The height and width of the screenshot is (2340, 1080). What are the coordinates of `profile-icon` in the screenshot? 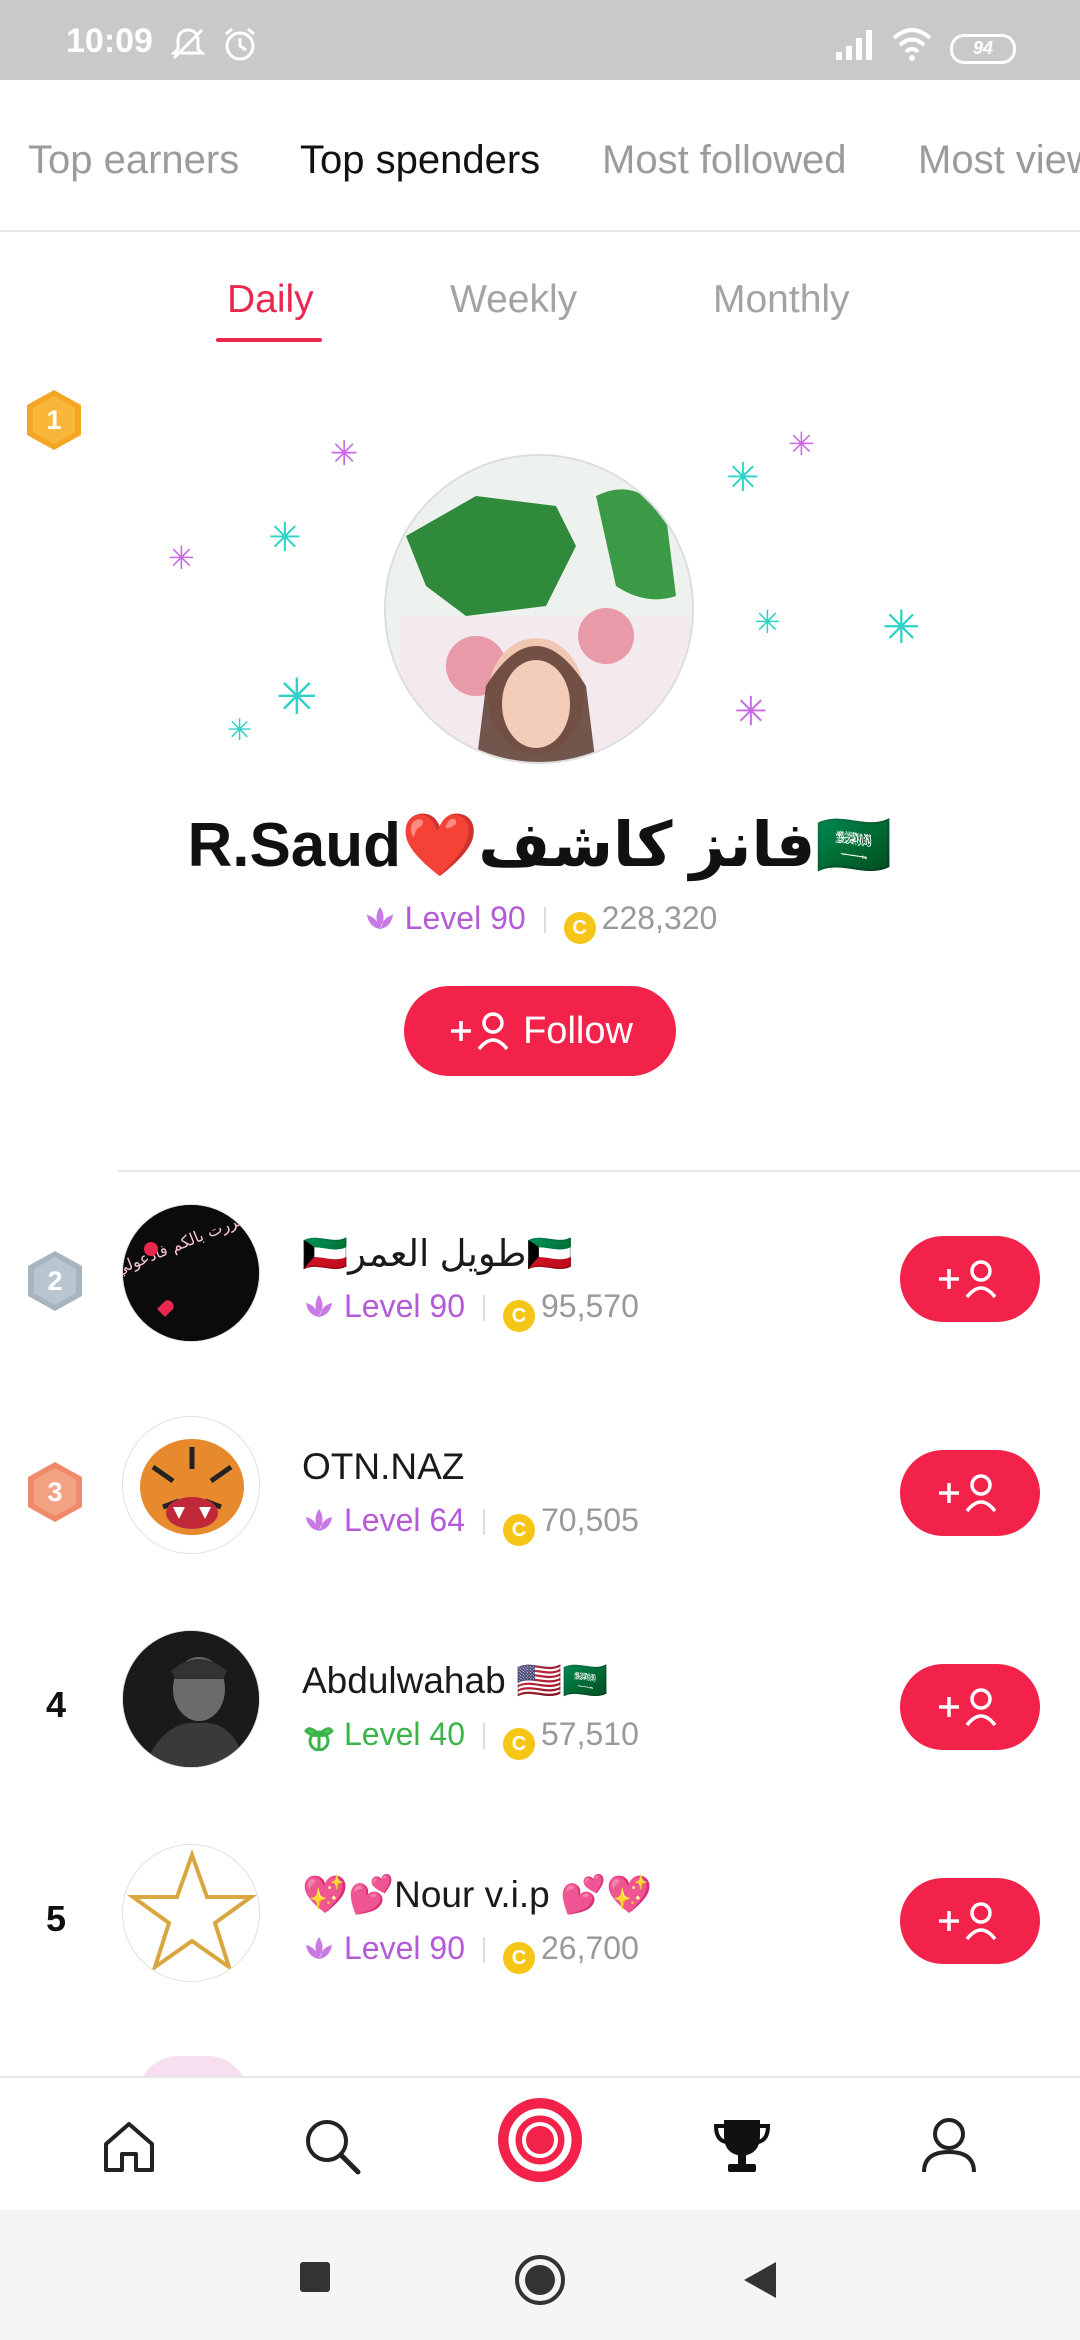 It's located at (949, 2146).